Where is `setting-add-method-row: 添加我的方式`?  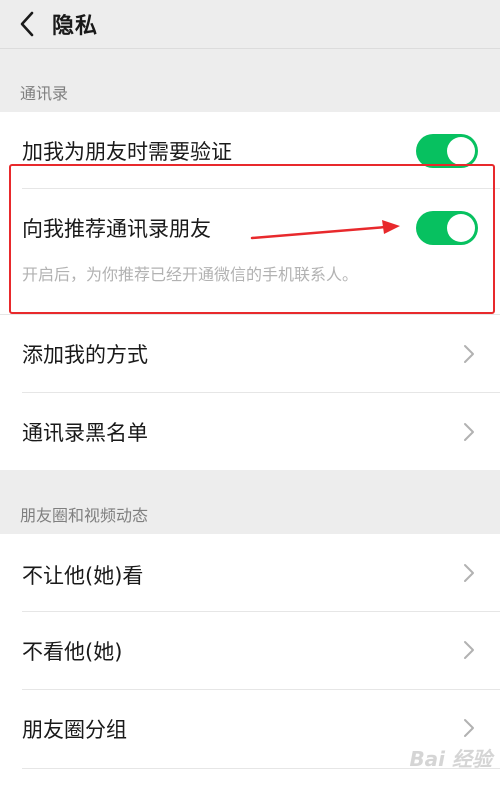 setting-add-method-row: 添加我的方式 is located at coordinates (250, 353).